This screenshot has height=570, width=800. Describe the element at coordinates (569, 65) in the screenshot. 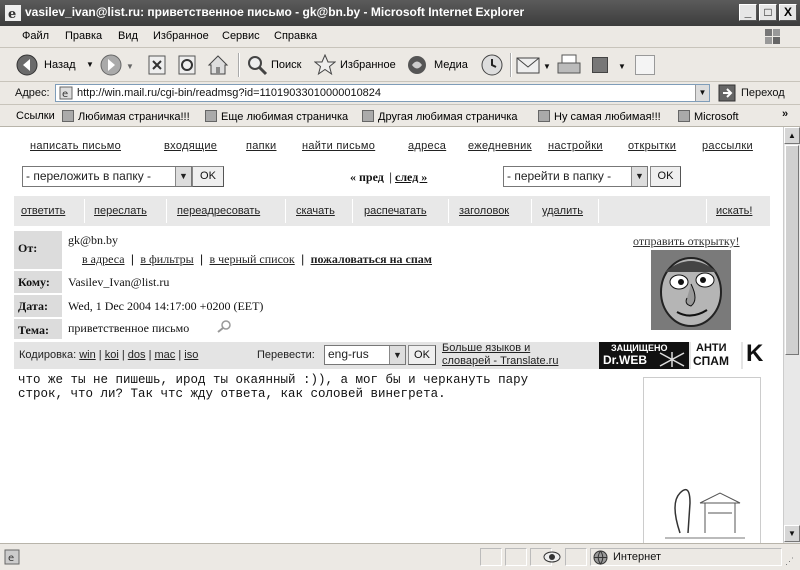

I see `print-icon` at that location.